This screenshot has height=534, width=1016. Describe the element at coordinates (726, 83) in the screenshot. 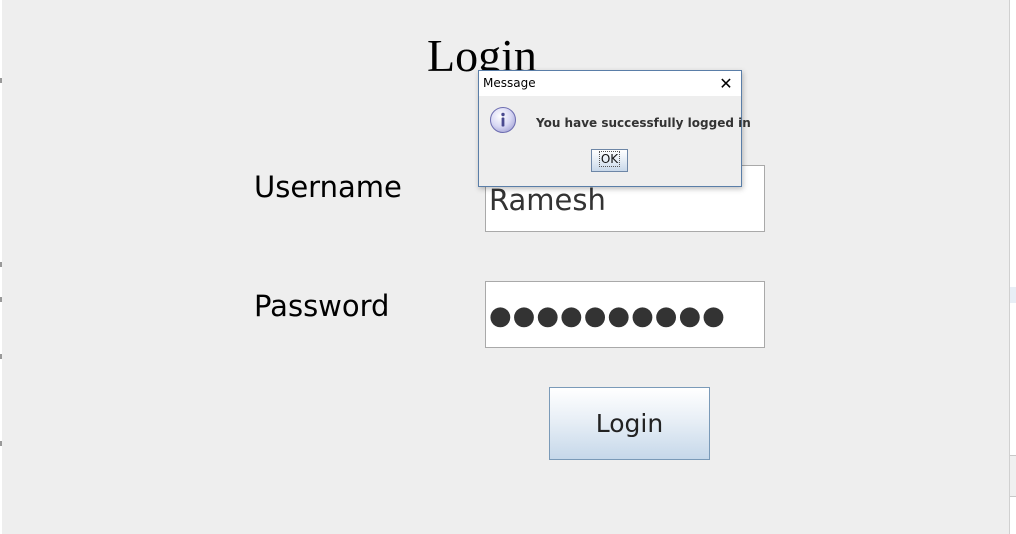

I see `close-icon: ✕` at that location.